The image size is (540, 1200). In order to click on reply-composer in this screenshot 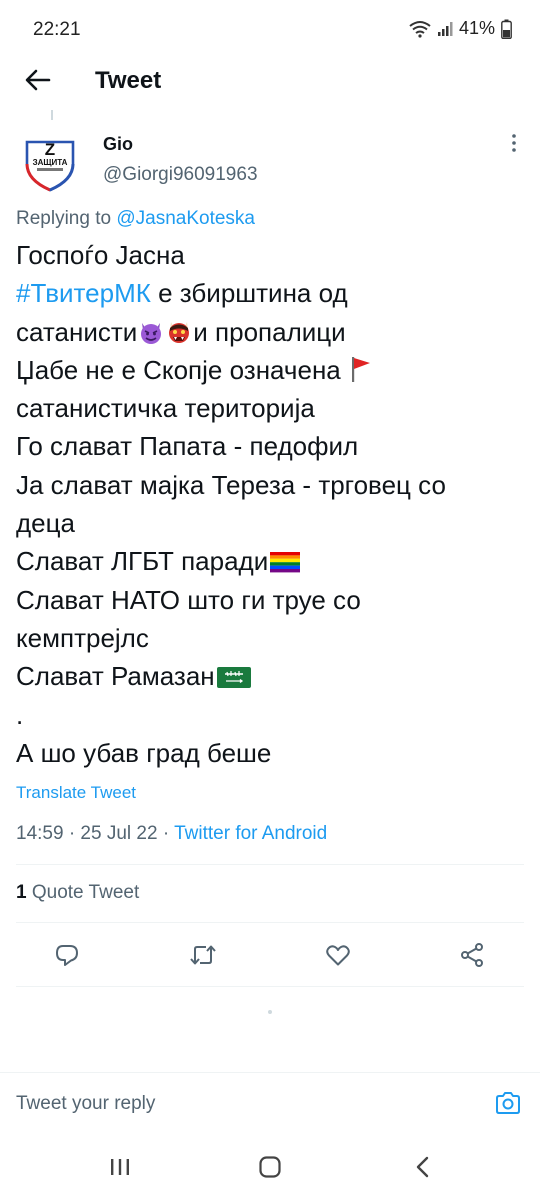, I will do `click(270, 1105)`.